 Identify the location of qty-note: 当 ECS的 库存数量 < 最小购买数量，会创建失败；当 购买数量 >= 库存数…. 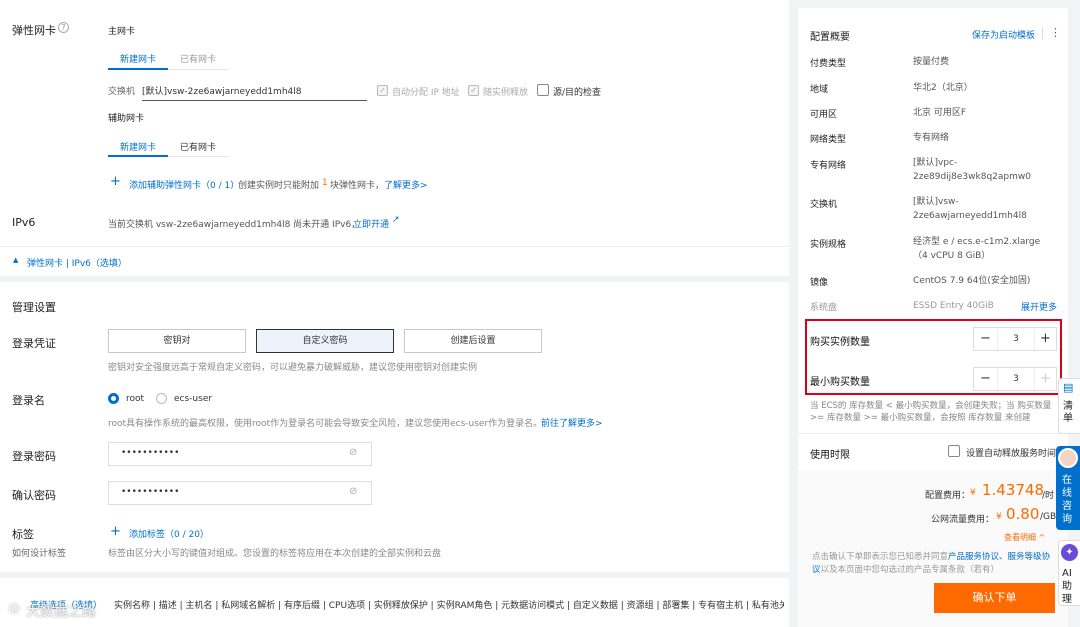
(931, 412).